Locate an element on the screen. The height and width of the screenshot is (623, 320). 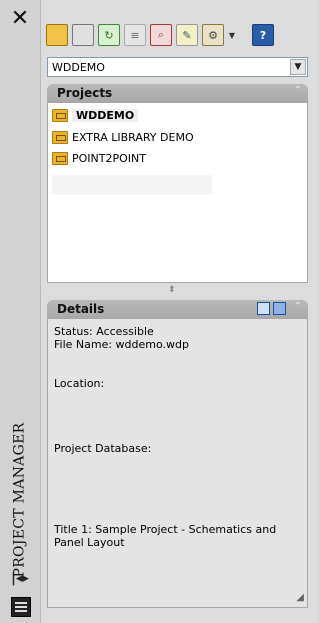
detail-status: Status: Accessible is located at coordinates (104, 331).